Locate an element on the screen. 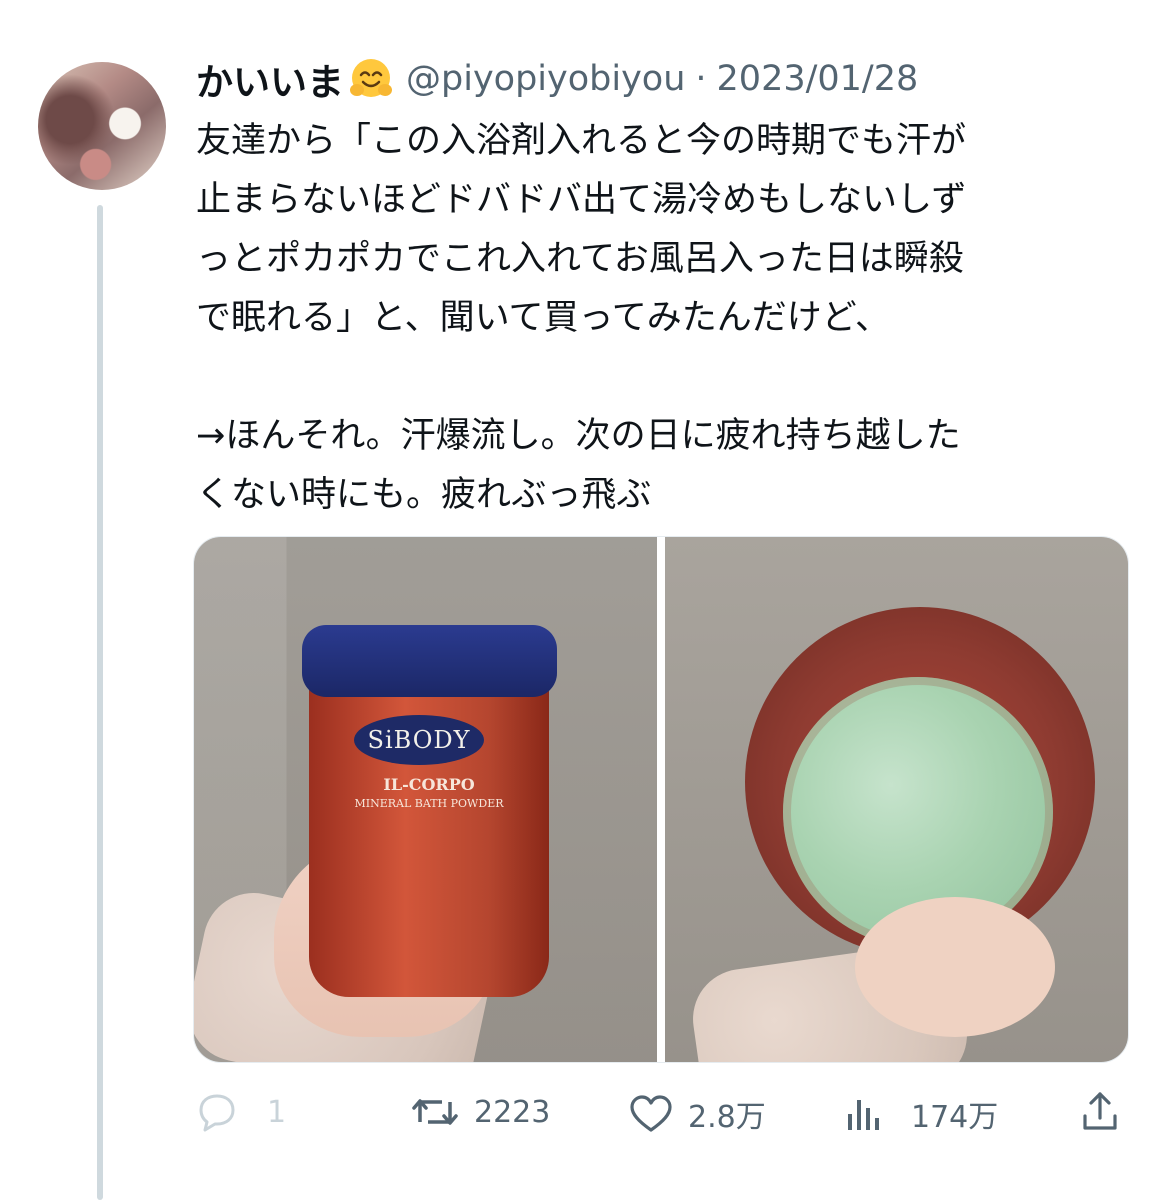 This screenshot has width=1163, height=1200. like-button: 2.8万 is located at coordinates (697, 1114).